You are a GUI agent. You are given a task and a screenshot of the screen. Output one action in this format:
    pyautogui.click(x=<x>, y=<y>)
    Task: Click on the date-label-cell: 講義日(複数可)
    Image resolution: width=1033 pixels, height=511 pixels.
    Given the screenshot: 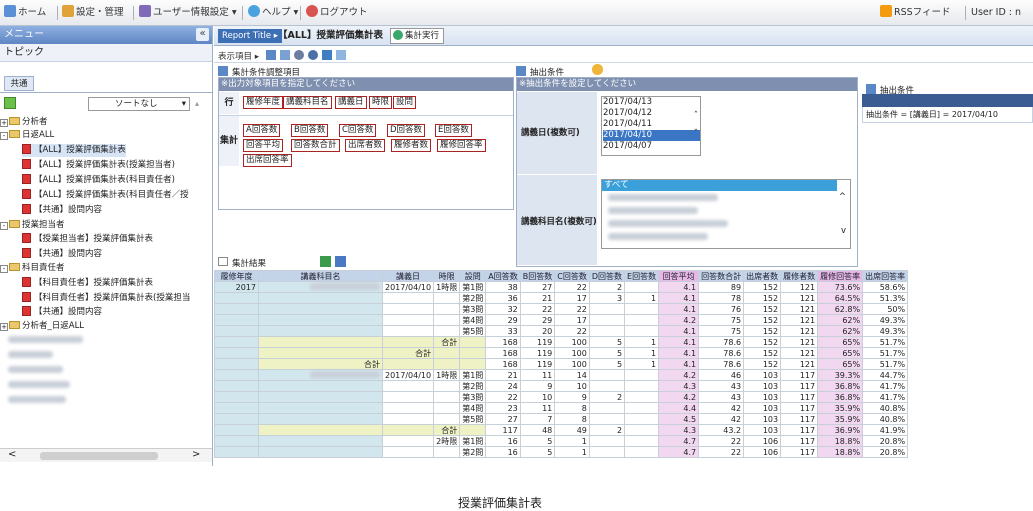 What is the action you would take?
    pyautogui.click(x=557, y=133)
    